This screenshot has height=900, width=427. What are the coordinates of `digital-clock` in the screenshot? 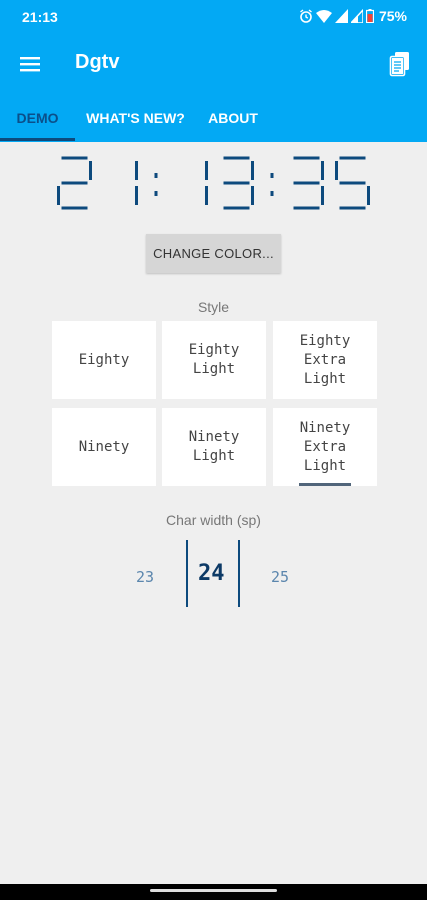 It's located at (213, 185).